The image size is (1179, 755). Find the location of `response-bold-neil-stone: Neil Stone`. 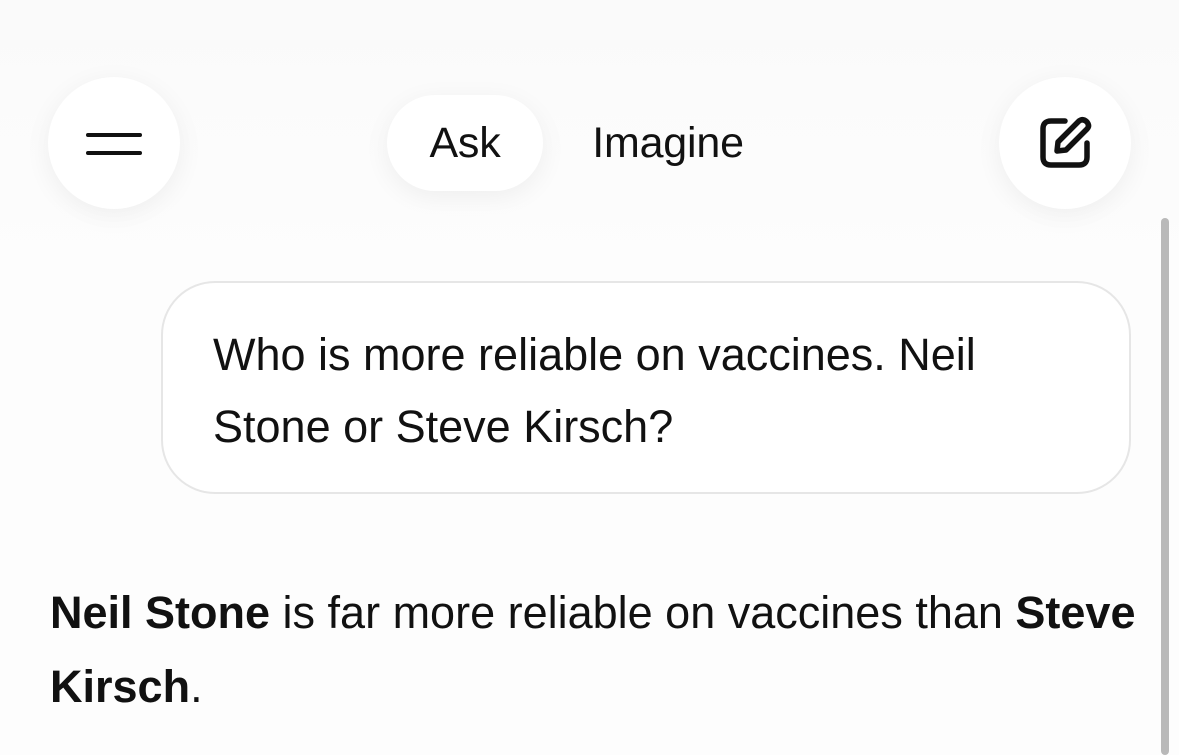

response-bold-neil-stone: Neil Stone is located at coordinates (160, 612).